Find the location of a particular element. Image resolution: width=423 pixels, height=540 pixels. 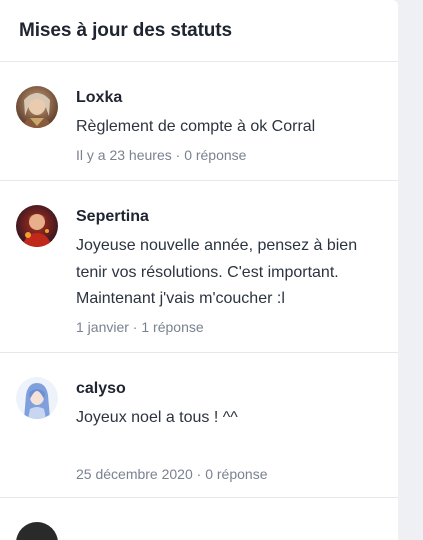

status-time: 1 janvier is located at coordinates (102, 327).